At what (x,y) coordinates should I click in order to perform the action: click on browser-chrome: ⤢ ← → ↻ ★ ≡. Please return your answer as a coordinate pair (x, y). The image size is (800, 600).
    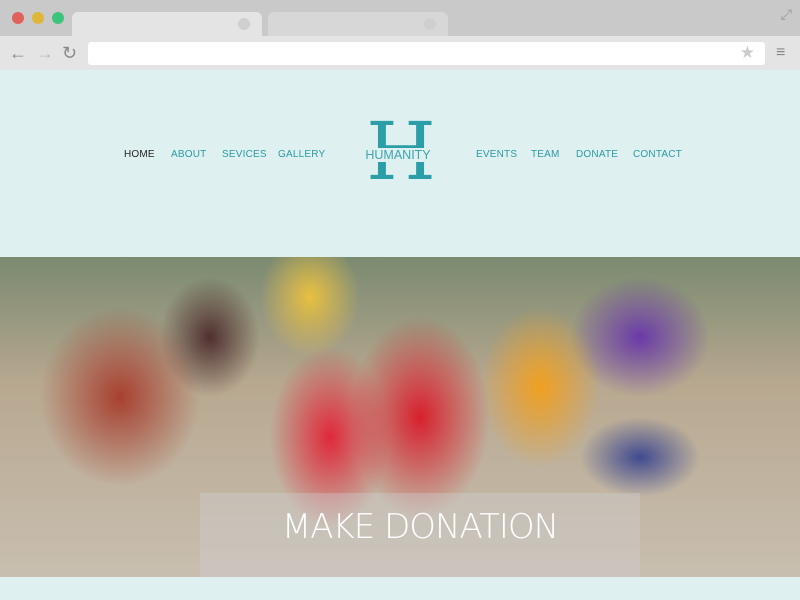
    Looking at the image, I should click on (400, 35).